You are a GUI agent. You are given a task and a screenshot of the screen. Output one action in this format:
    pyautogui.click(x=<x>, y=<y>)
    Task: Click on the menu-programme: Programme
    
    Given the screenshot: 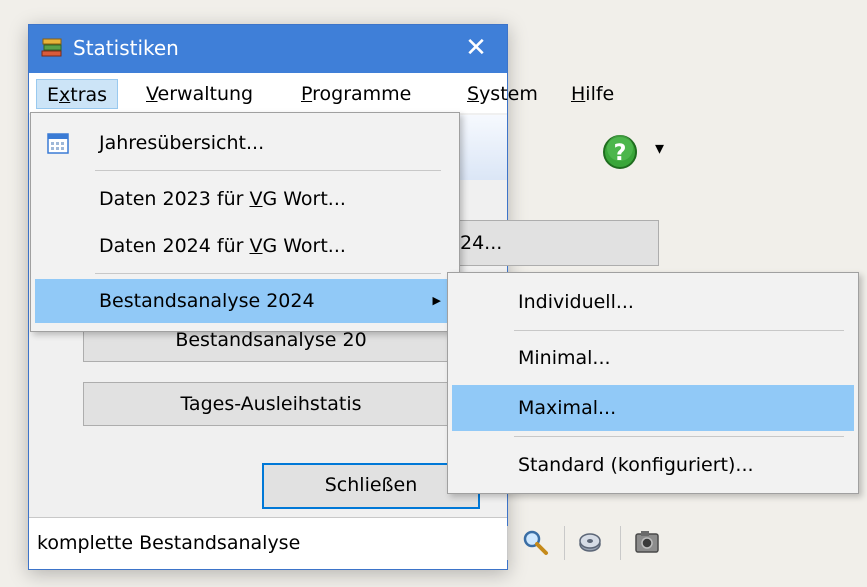 What is the action you would take?
    pyautogui.click(x=356, y=94)
    